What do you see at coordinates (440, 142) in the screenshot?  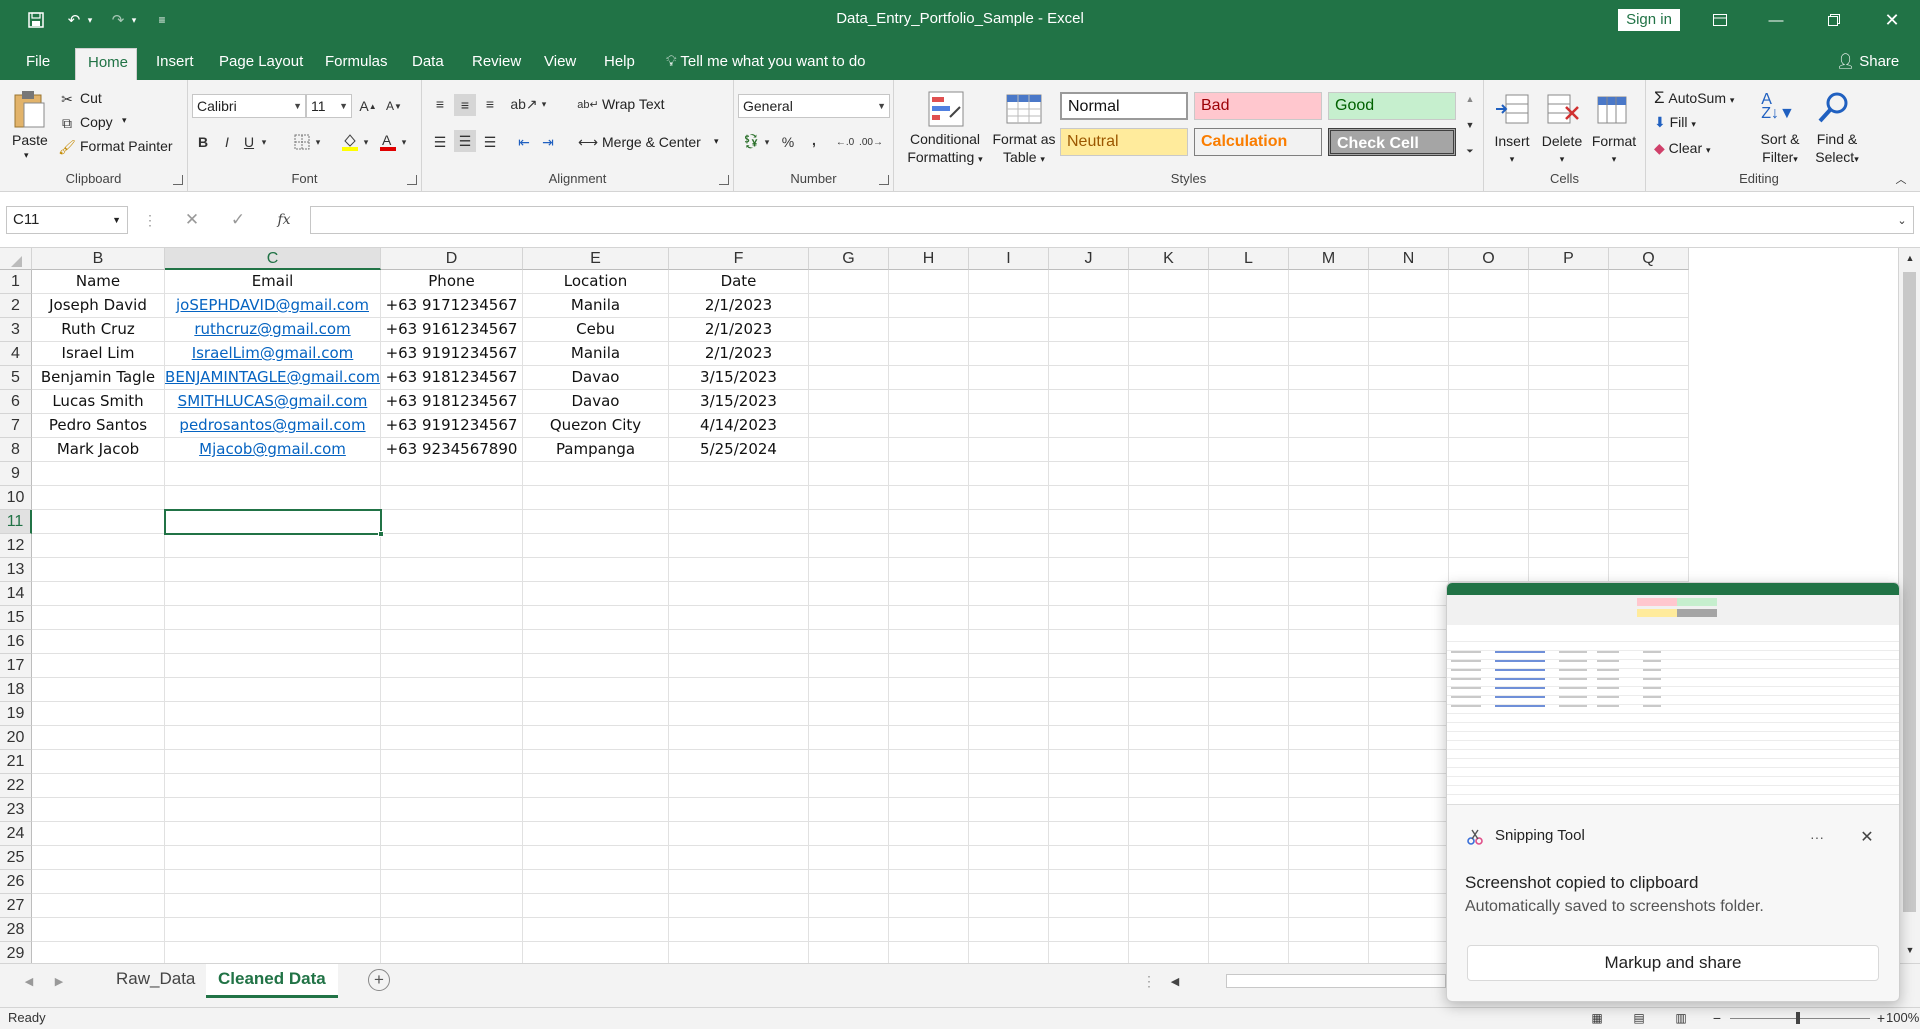 I see `align-left-icon: ☰` at bounding box center [440, 142].